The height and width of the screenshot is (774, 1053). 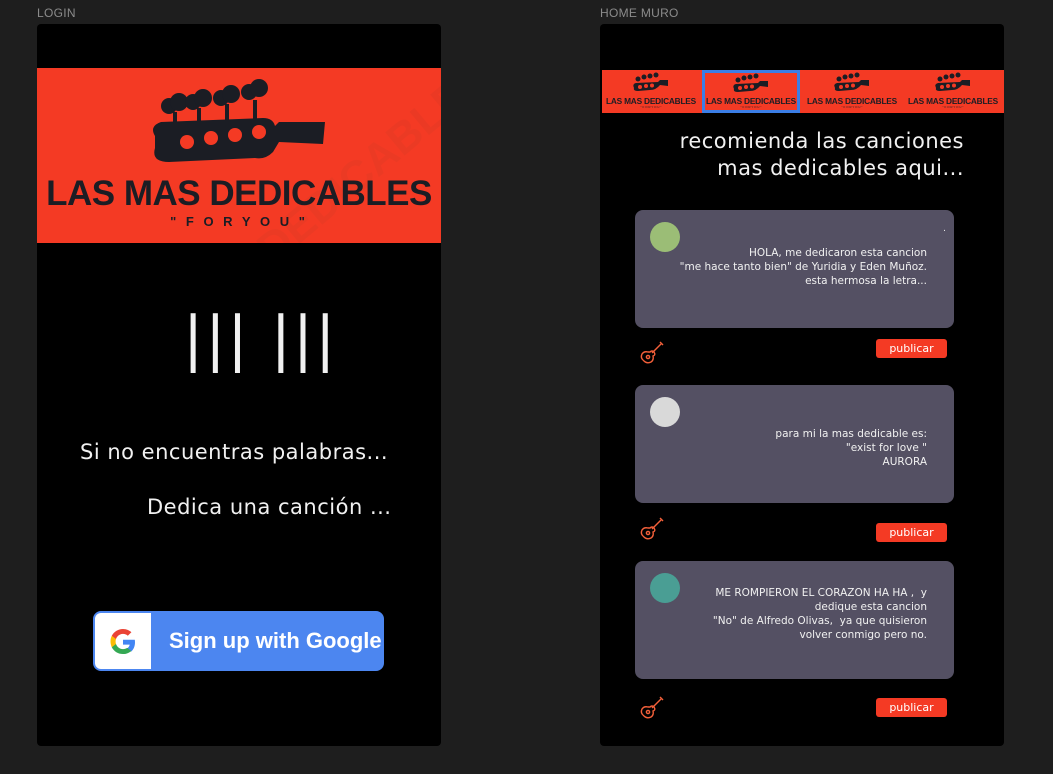 What do you see at coordinates (953, 91) in the screenshot?
I see `carousel-item-4: LAS MAS DEDICABLES " F O R Y O U "` at bounding box center [953, 91].